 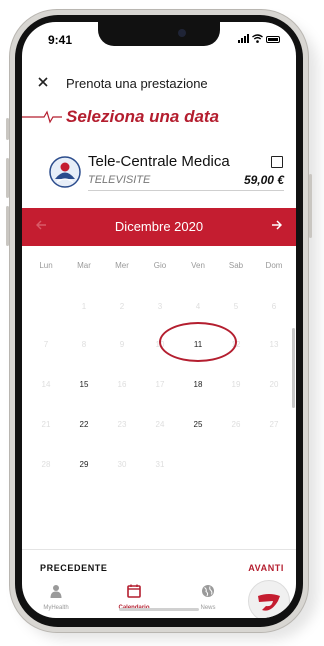 What do you see at coordinates (84, 424) in the screenshot?
I see `calendar-day: 22` at bounding box center [84, 424].